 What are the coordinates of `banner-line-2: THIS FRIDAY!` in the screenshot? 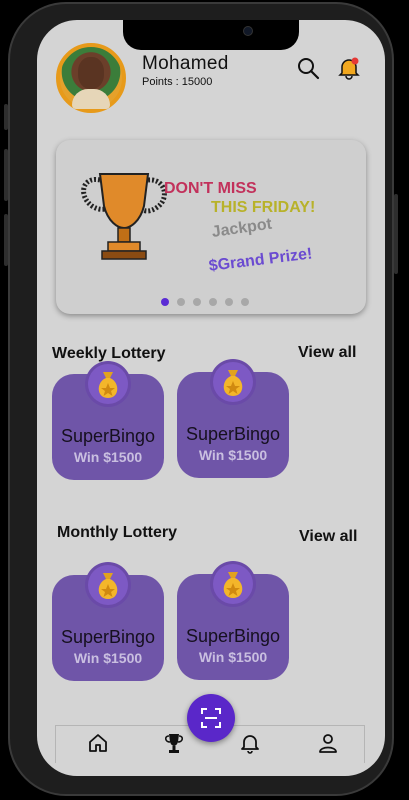 It's located at (263, 207).